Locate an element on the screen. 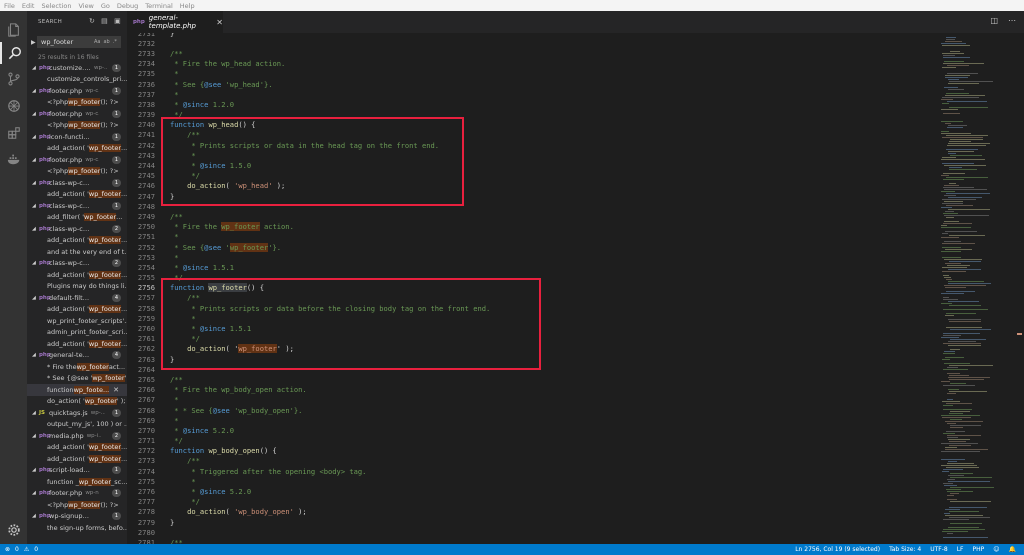 The image size is (1024, 555). cursor-position: Ln 2756, Col 19 (9 selected) is located at coordinates (837, 549).